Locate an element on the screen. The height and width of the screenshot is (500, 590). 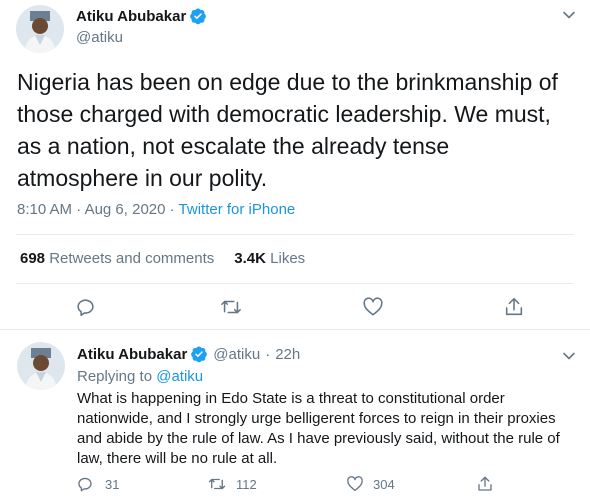
tweet-actions: 31 112 304 is located at coordinates (295, 486).